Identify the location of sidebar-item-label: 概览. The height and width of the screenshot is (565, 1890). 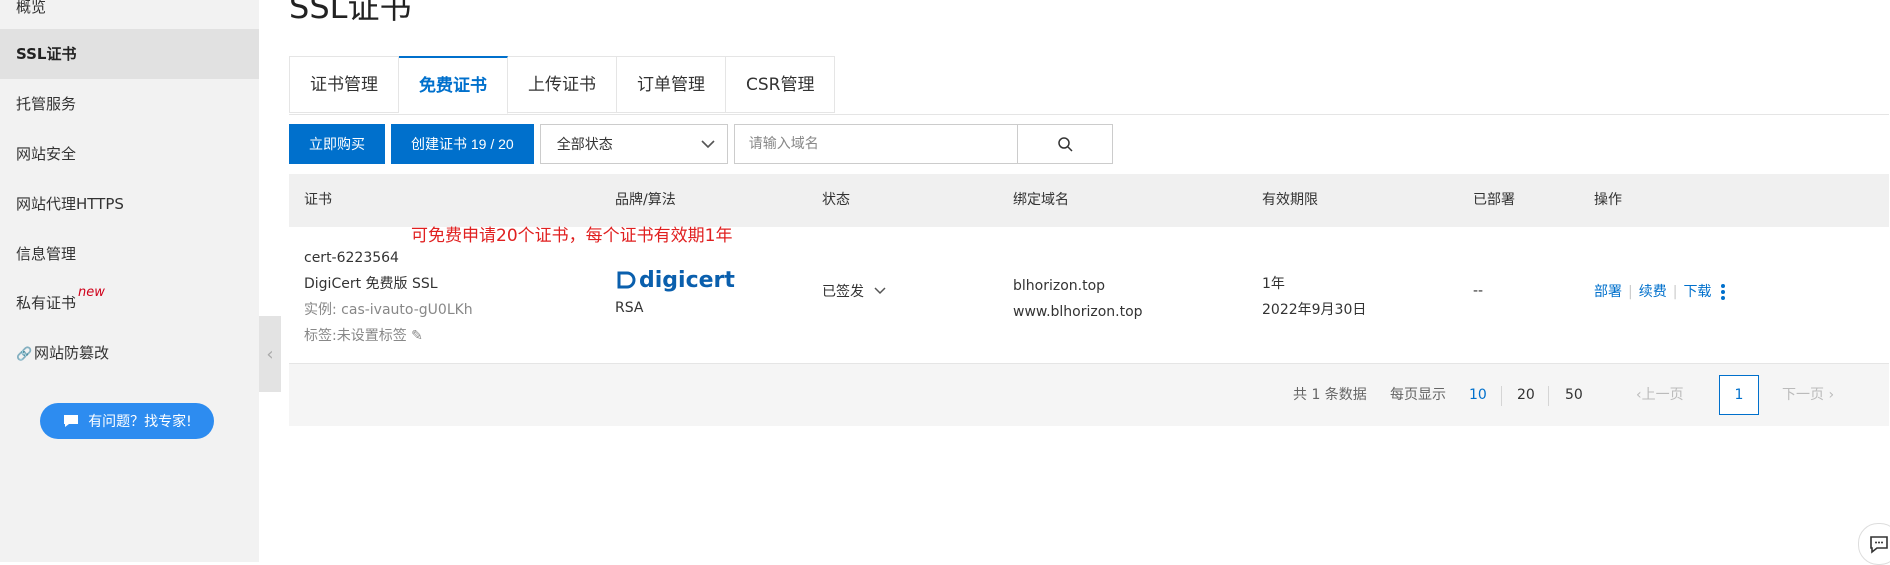
(31, 8).